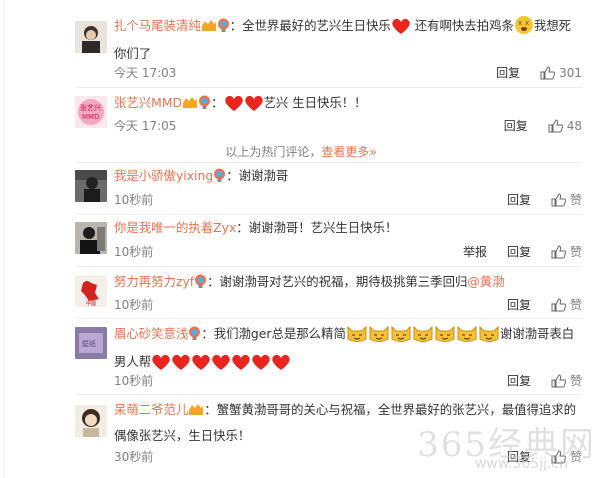 The width and height of the screenshot is (602, 478). What do you see at coordinates (348, 283) in the screenshot?
I see `comment-text: 努力再努力zyf ：谢谢渤哥对艺兴的祝福，期待极挑第三季回归@黄渤` at bounding box center [348, 283].